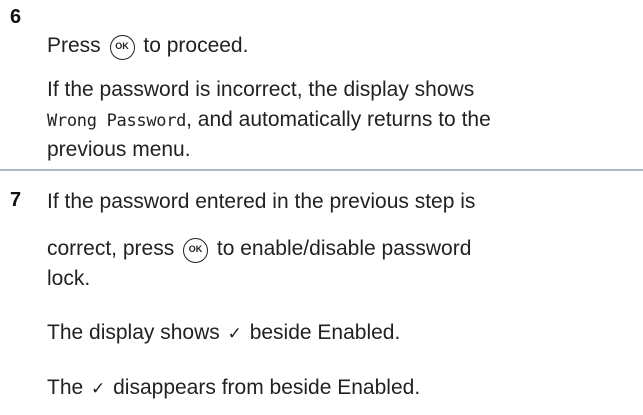 This screenshot has width=643, height=415. What do you see at coordinates (111, 248) in the screenshot?
I see `instruction-text: correct, press` at bounding box center [111, 248].